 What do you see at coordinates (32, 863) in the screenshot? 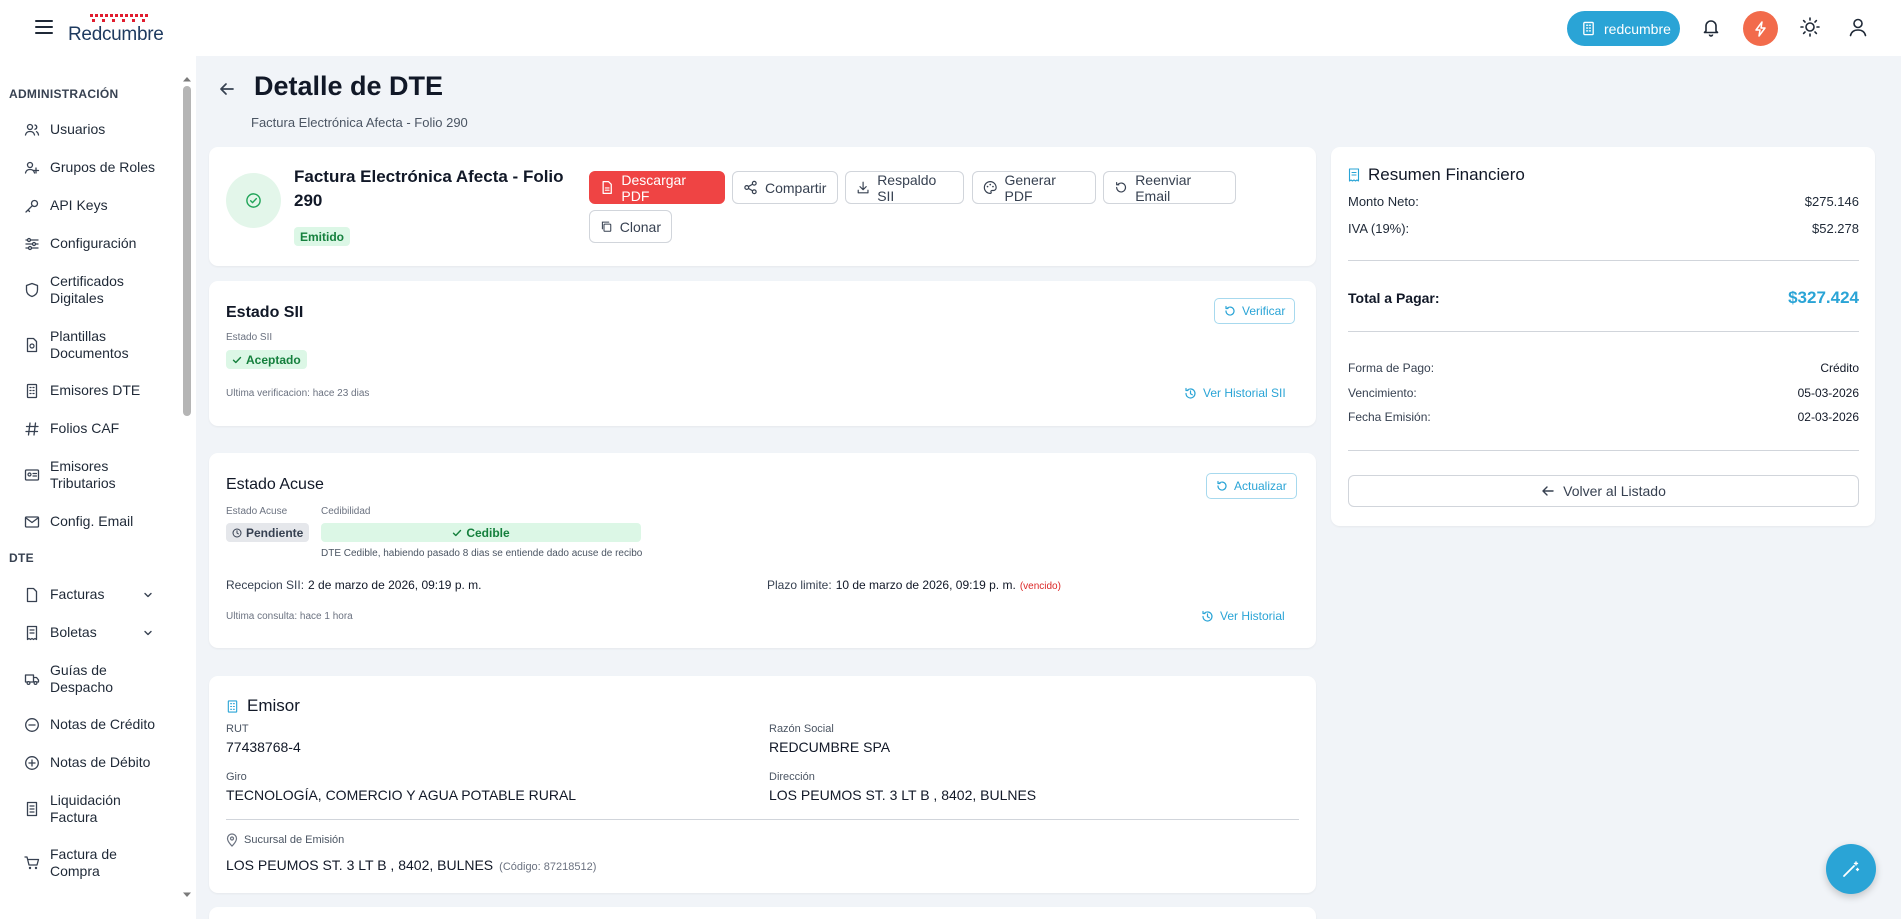
I see `cart-icon` at bounding box center [32, 863].